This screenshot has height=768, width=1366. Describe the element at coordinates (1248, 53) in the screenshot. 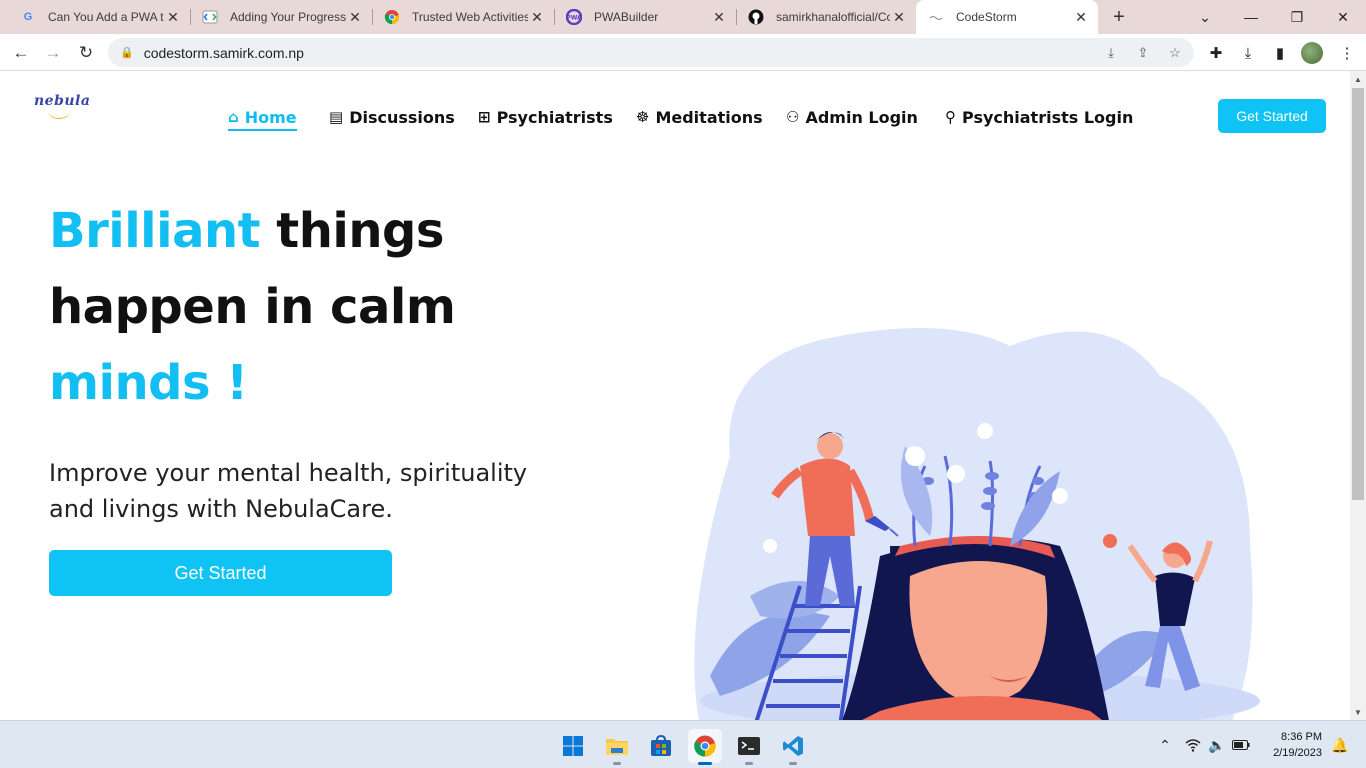

I see `downloads-icon: ⤓` at that location.